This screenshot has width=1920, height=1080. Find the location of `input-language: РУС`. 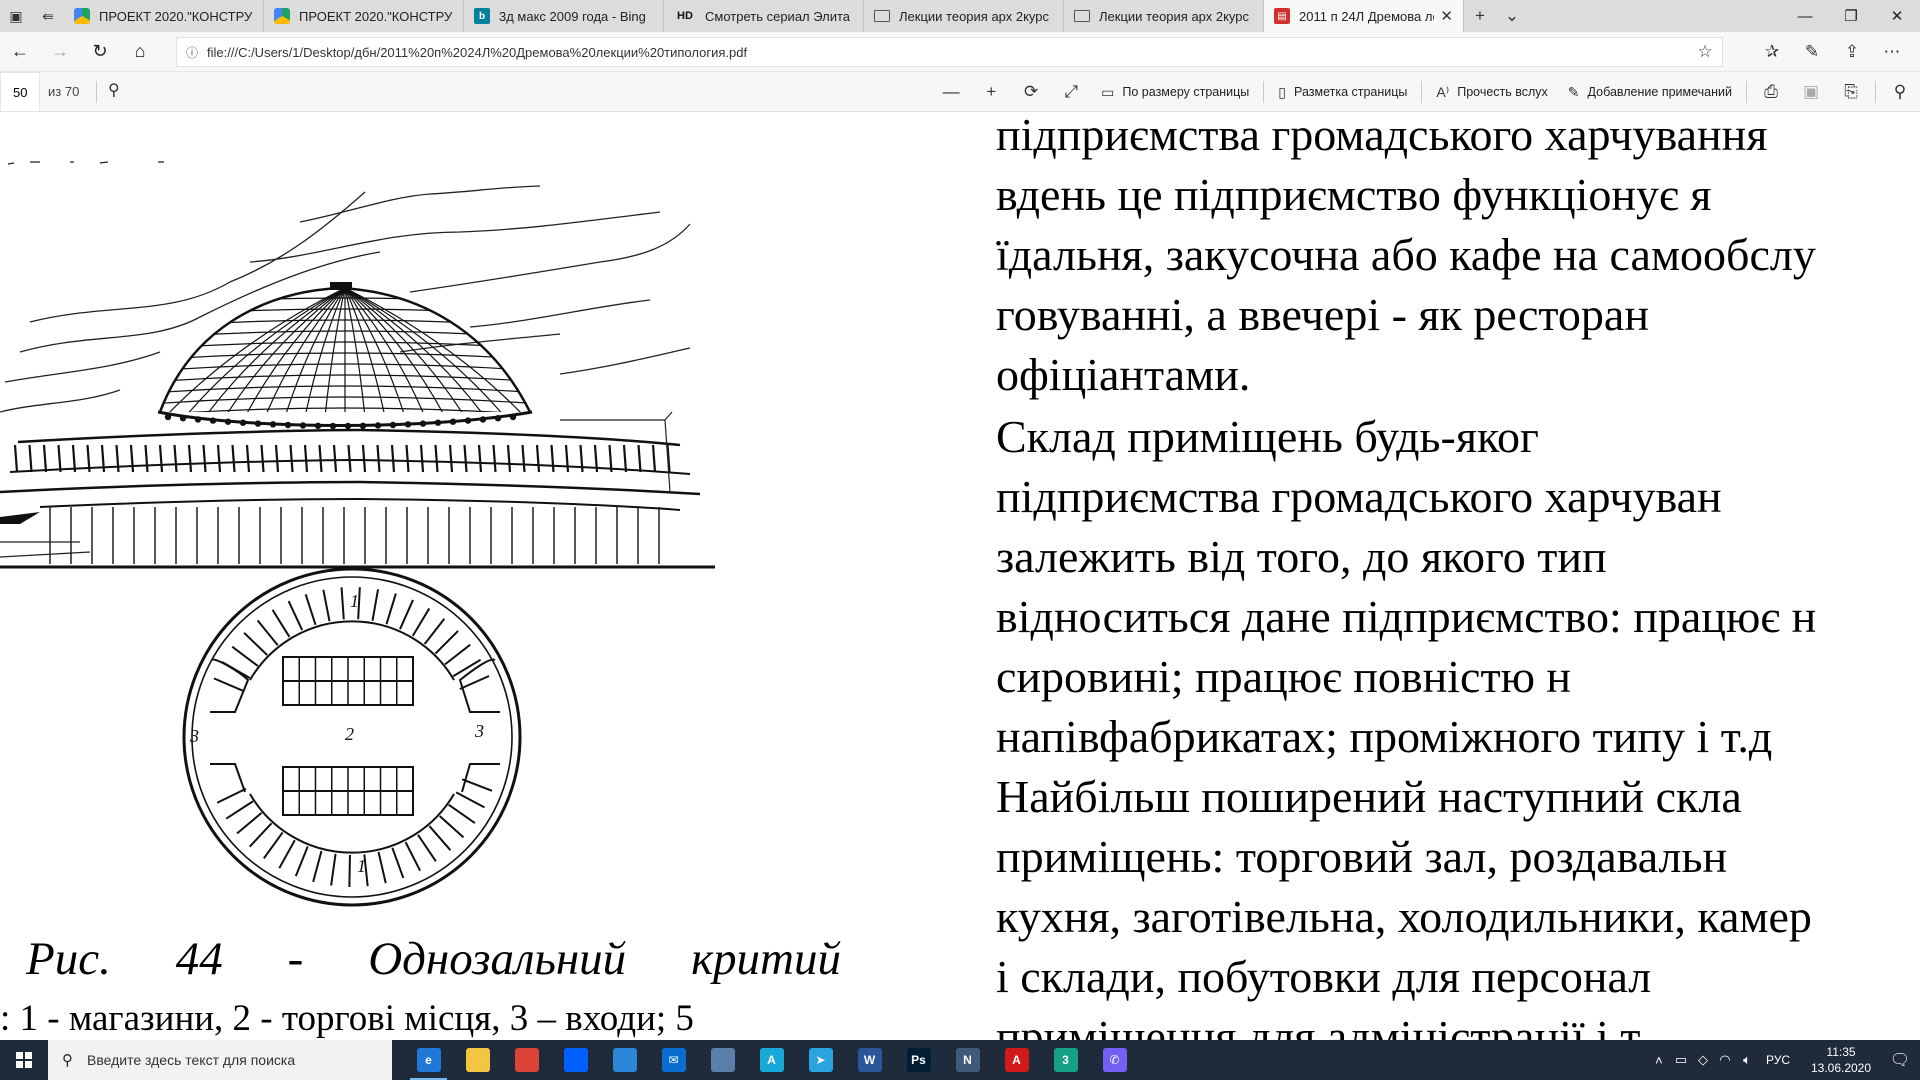

input-language: РУС is located at coordinates (1778, 1060).